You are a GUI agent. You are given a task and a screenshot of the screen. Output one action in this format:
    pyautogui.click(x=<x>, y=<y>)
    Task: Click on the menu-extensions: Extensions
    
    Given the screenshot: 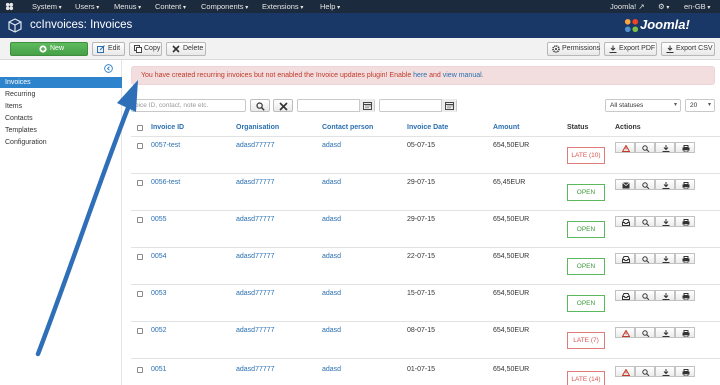 What is the action you would take?
    pyautogui.click(x=282, y=6)
    